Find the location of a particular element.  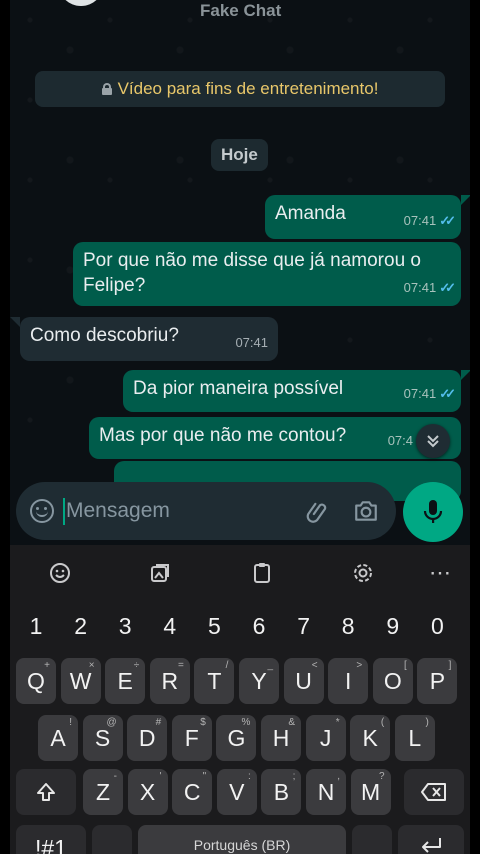

key-label: L is located at coordinates (415, 737).